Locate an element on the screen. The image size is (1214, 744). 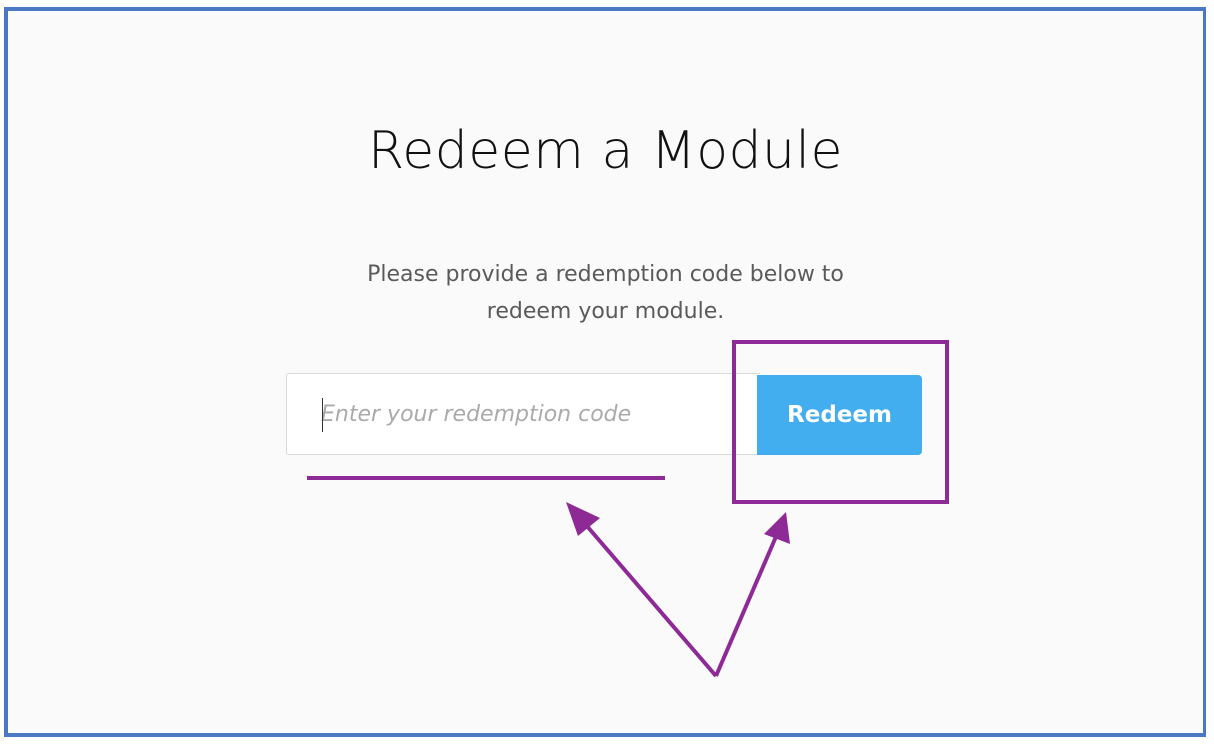
text-cursor is located at coordinates (322, 415).